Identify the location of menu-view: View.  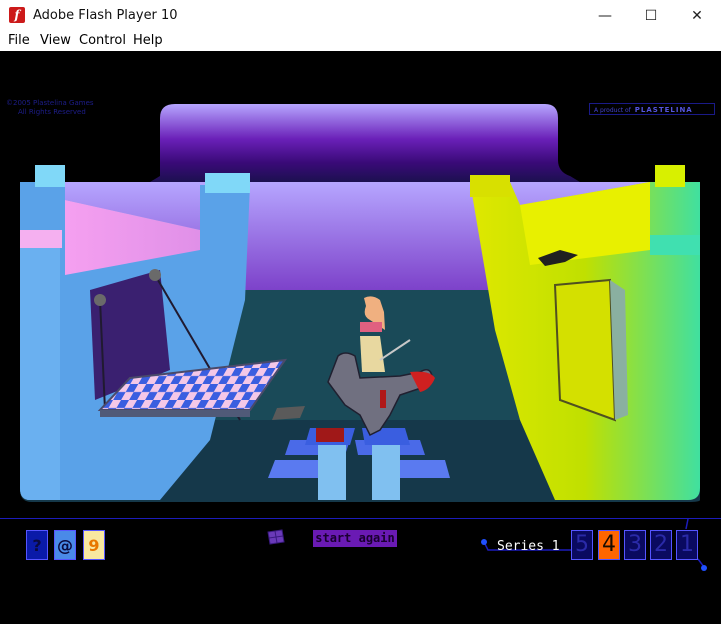
(55, 40).